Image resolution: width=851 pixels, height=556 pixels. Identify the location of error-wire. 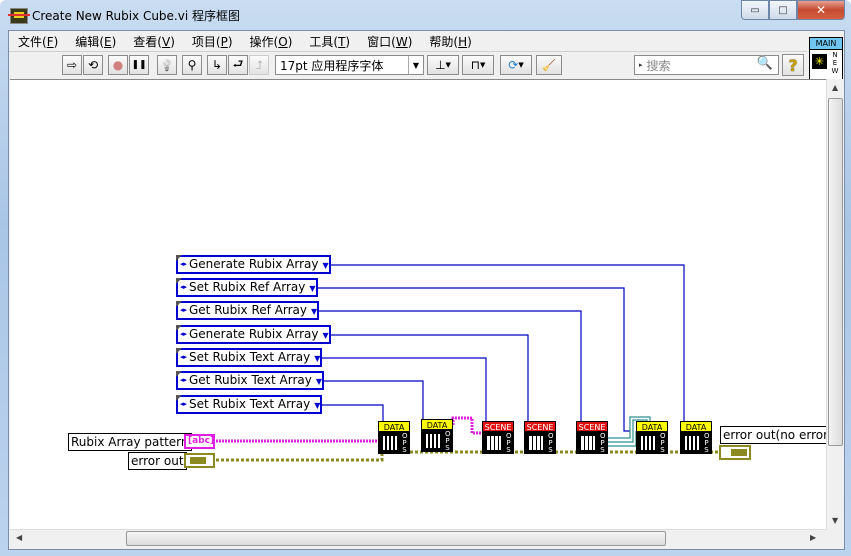
(300, 458).